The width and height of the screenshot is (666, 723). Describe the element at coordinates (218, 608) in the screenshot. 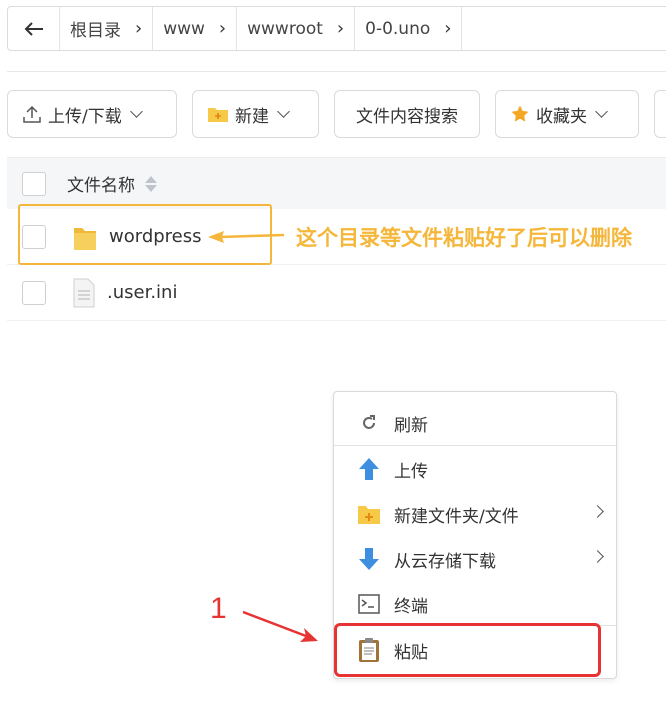

I see `step-number: 1` at that location.